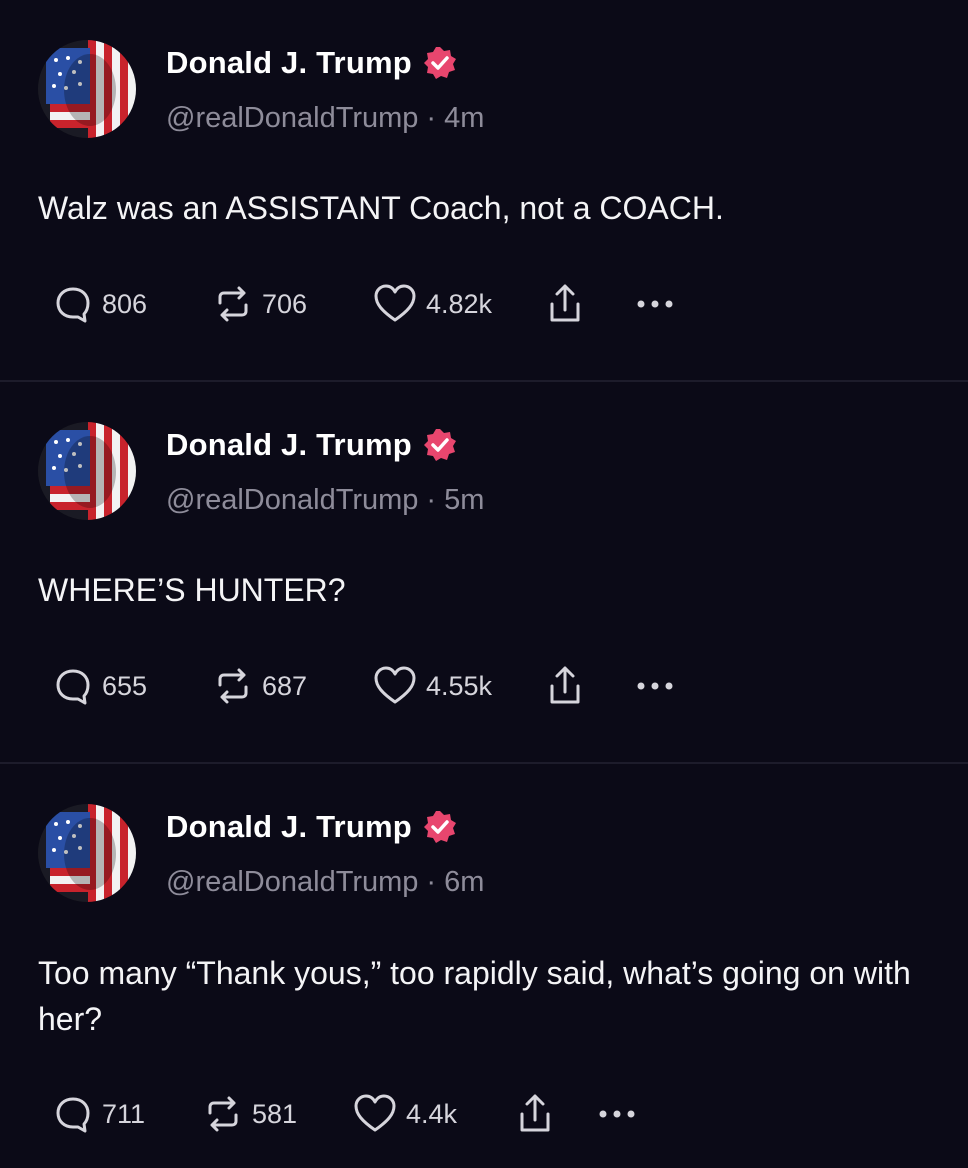 This screenshot has width=968, height=1168. I want to click on like-button: 4.4k, so click(434, 1114).